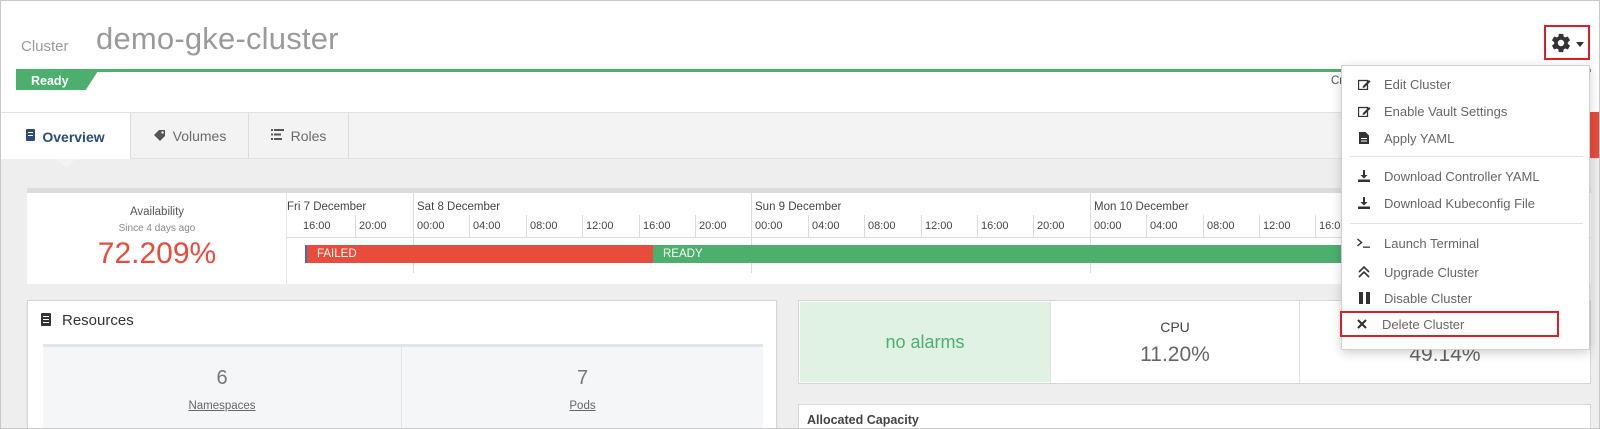  I want to click on availability-title: Availability, so click(157, 212).